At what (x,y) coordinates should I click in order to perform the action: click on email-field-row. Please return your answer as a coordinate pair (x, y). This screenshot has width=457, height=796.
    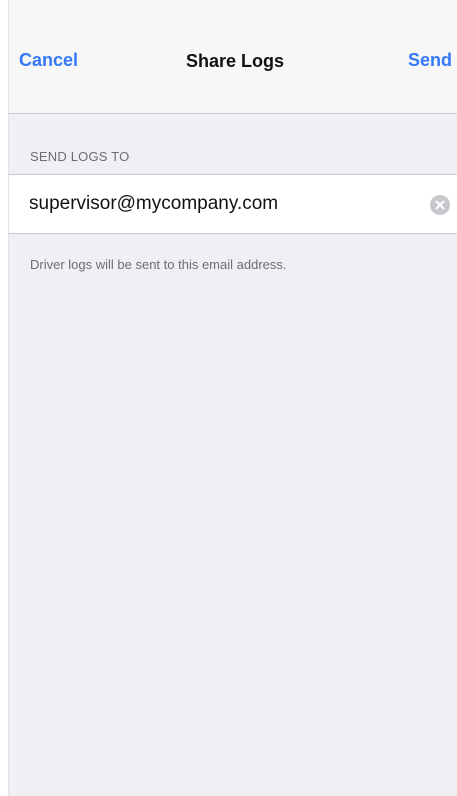
    Looking at the image, I should click on (233, 204).